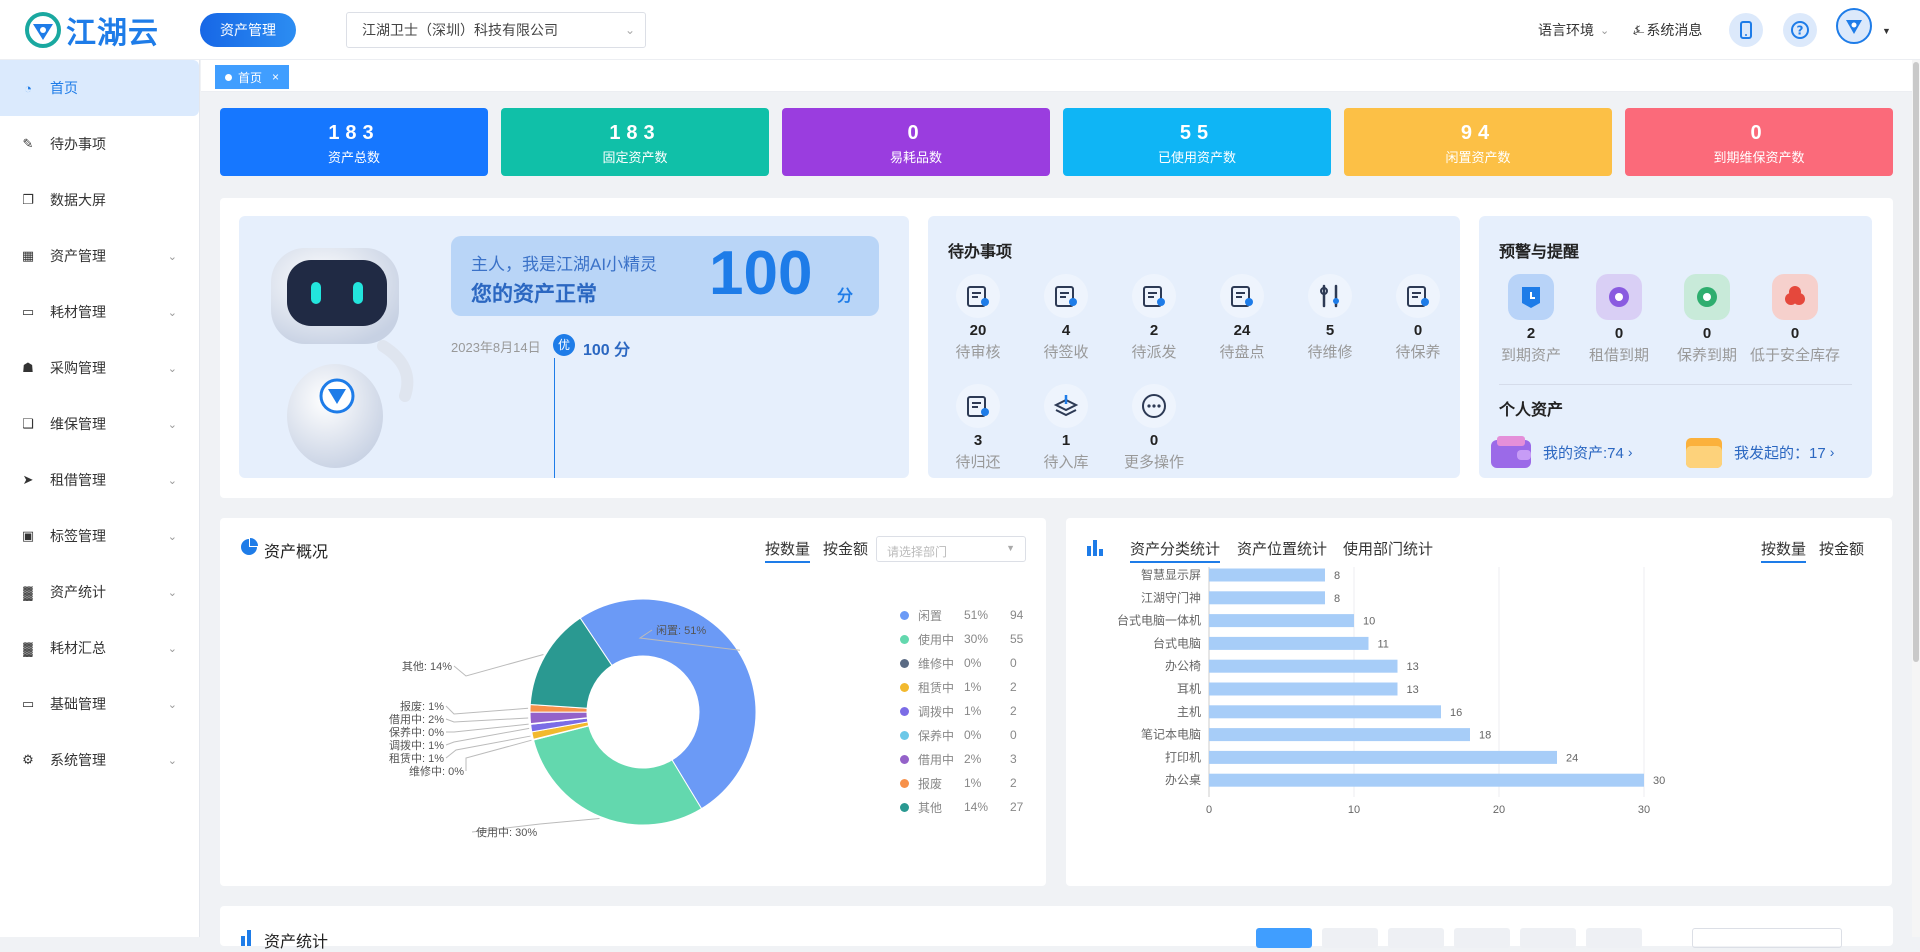 The width and height of the screenshot is (1920, 952). I want to click on page-scrollbar, so click(1916, 498).